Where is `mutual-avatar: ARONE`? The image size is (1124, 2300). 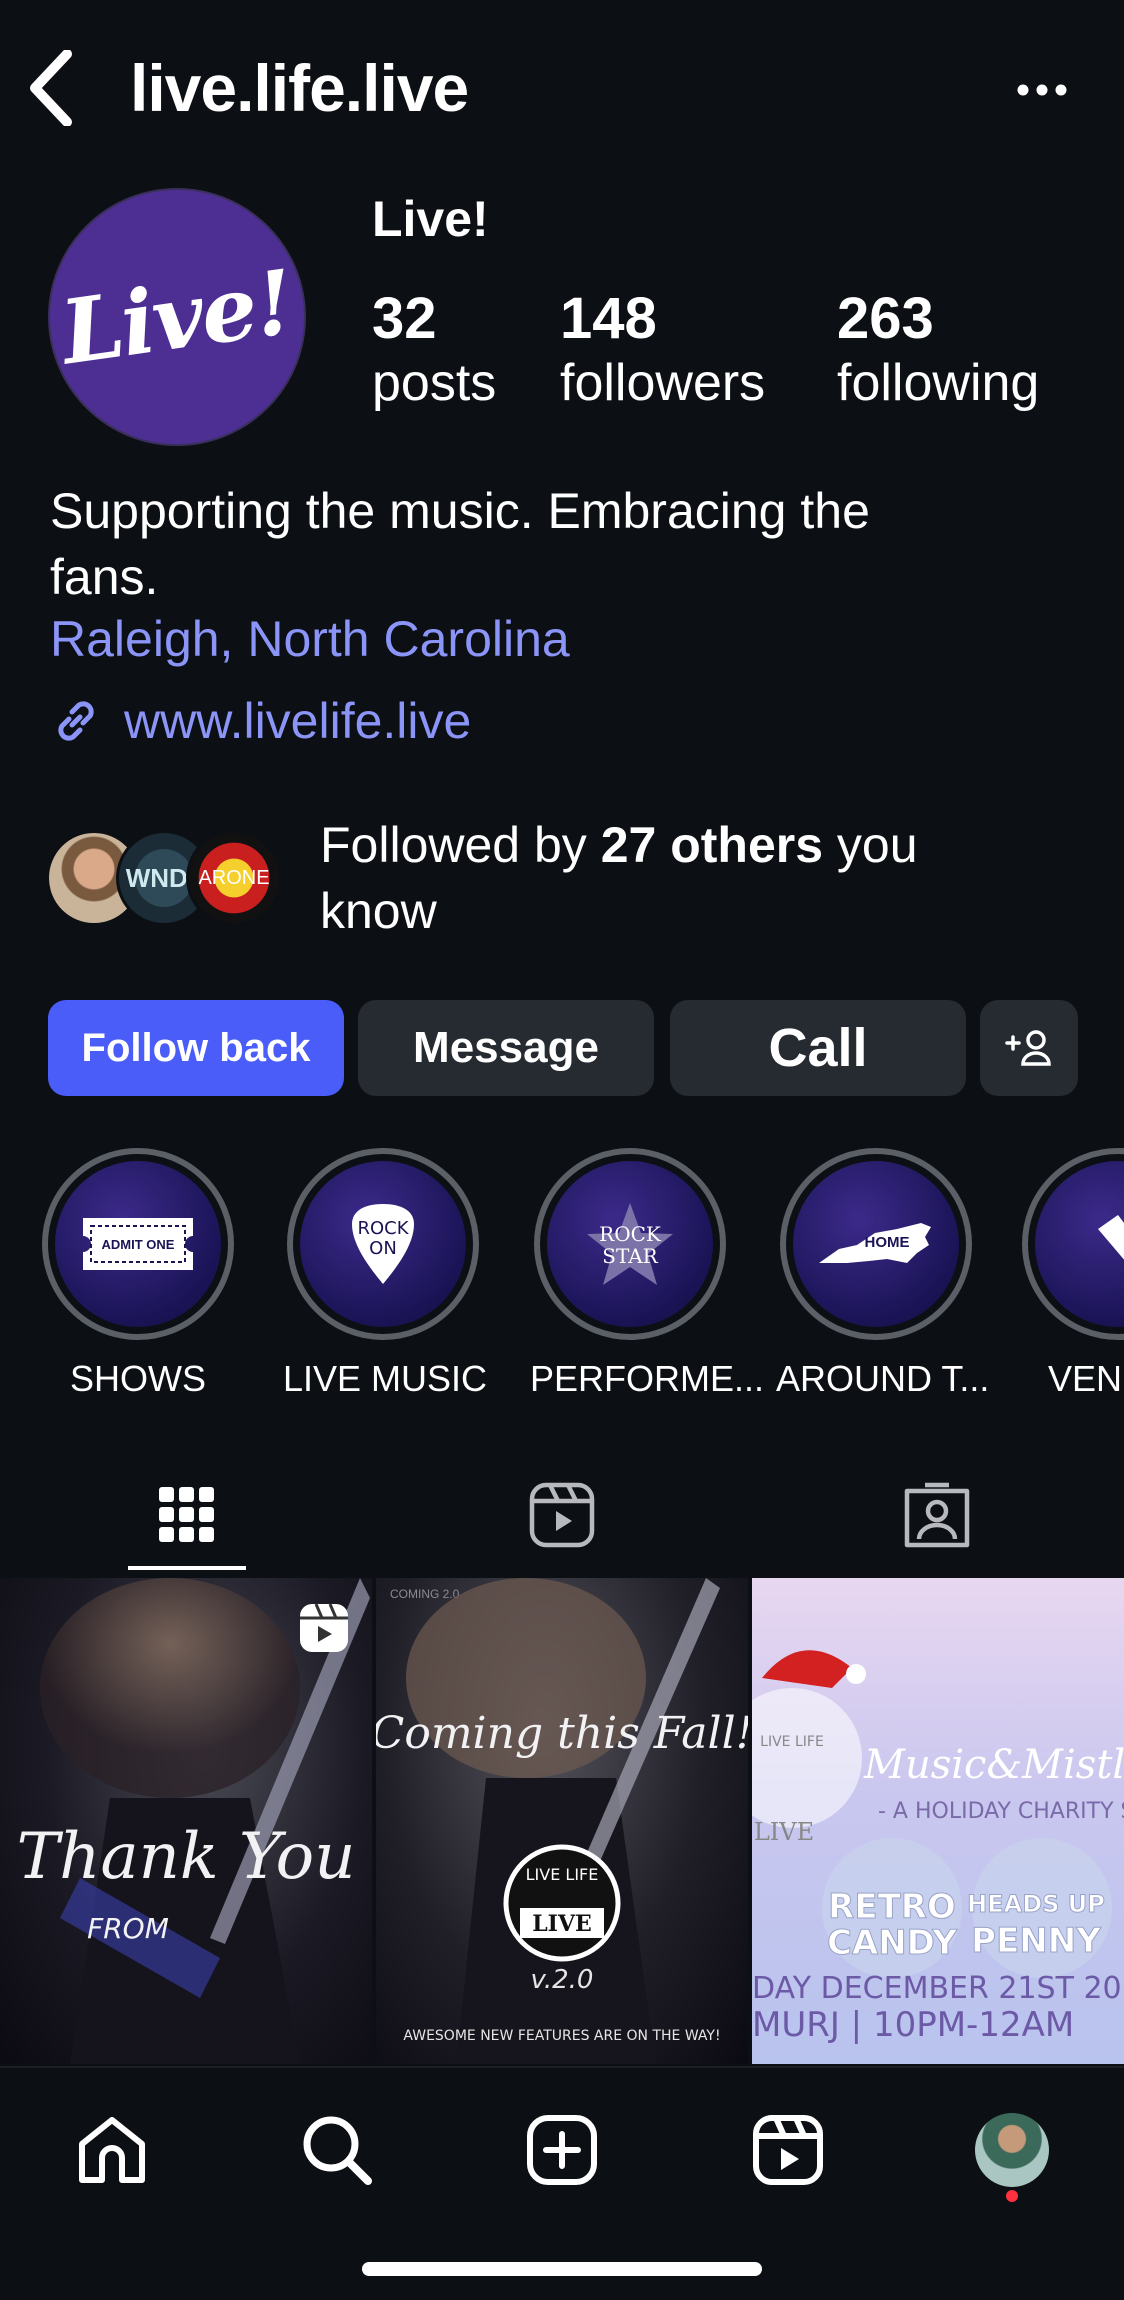
mutual-avatar: ARONE is located at coordinates (234, 878).